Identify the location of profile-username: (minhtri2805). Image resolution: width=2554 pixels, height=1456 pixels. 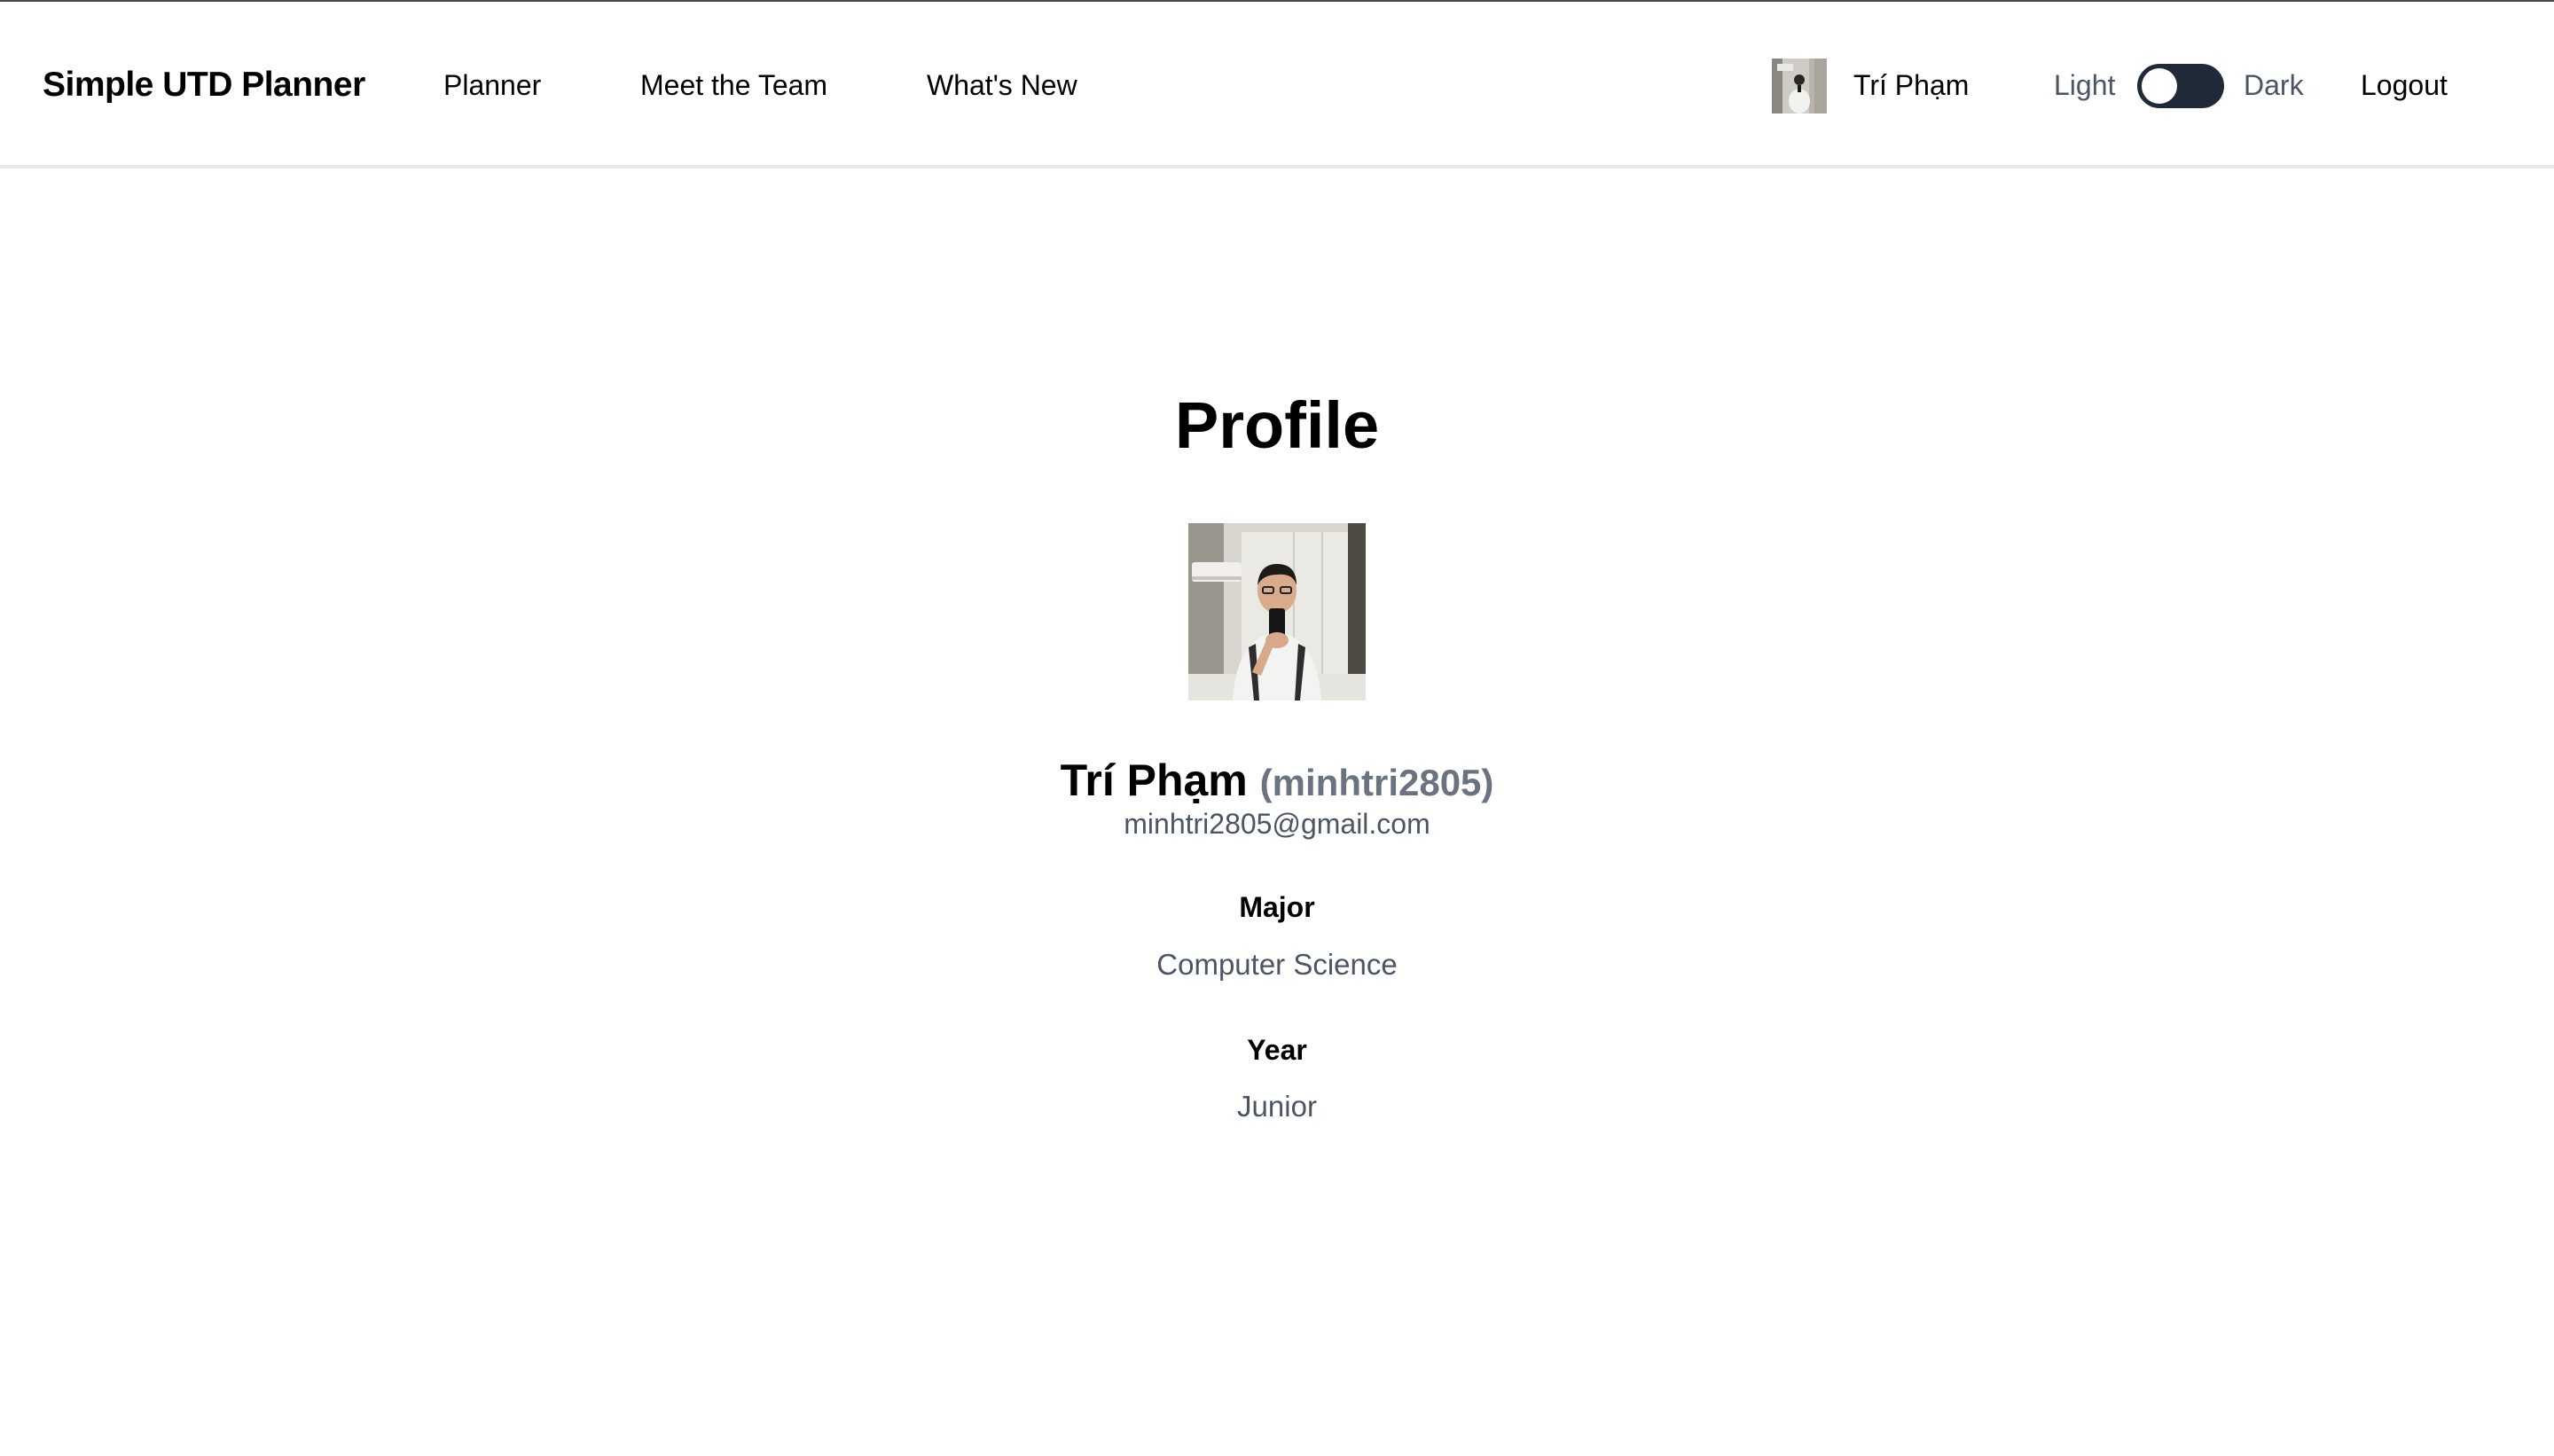
(1376, 782).